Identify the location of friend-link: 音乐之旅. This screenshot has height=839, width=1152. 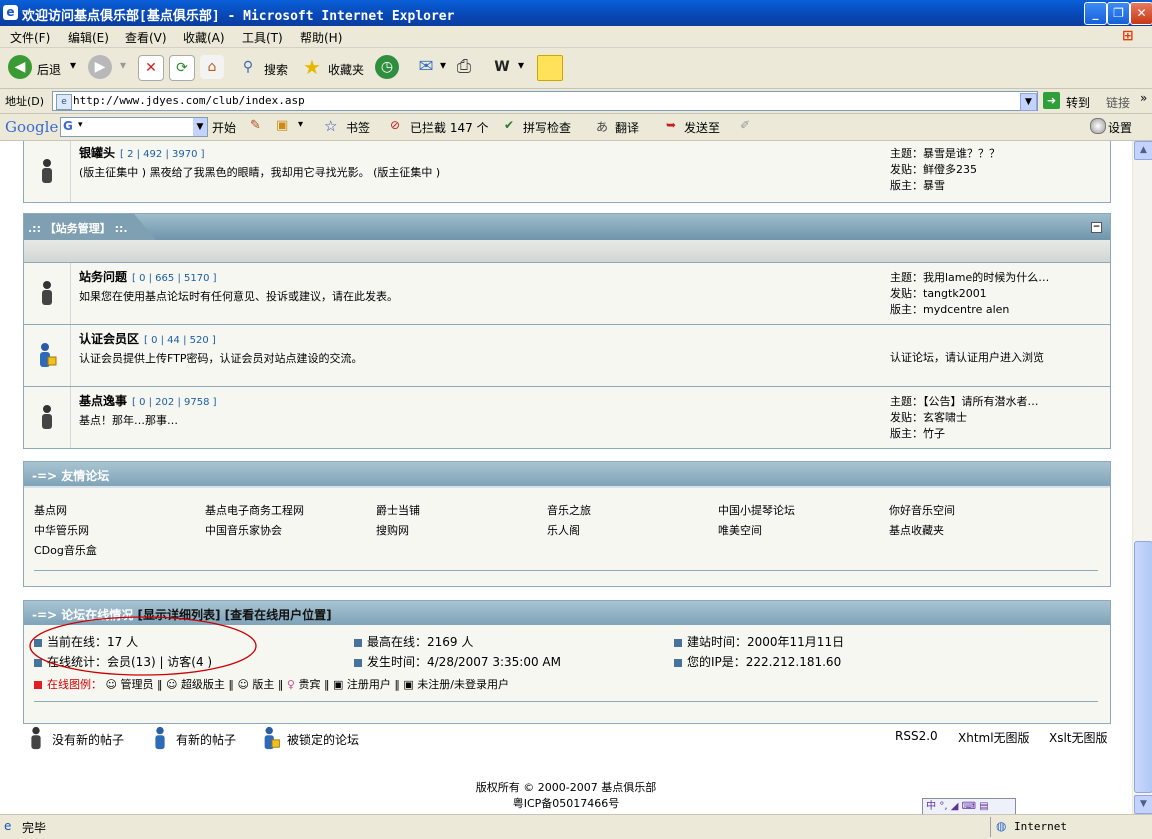
(569, 510).